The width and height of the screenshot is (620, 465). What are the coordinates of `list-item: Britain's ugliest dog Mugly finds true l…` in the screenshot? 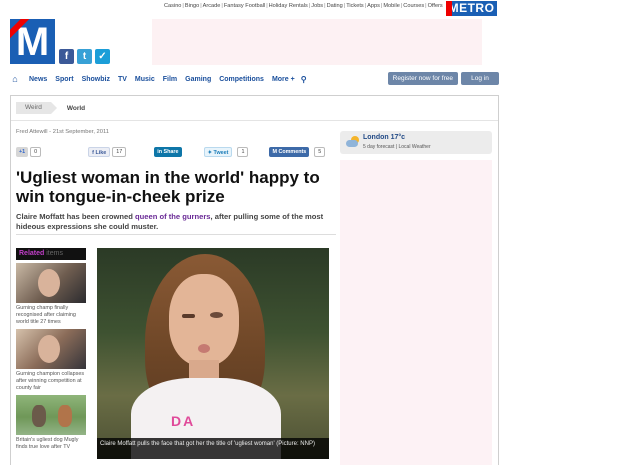 It's located at (51, 423).